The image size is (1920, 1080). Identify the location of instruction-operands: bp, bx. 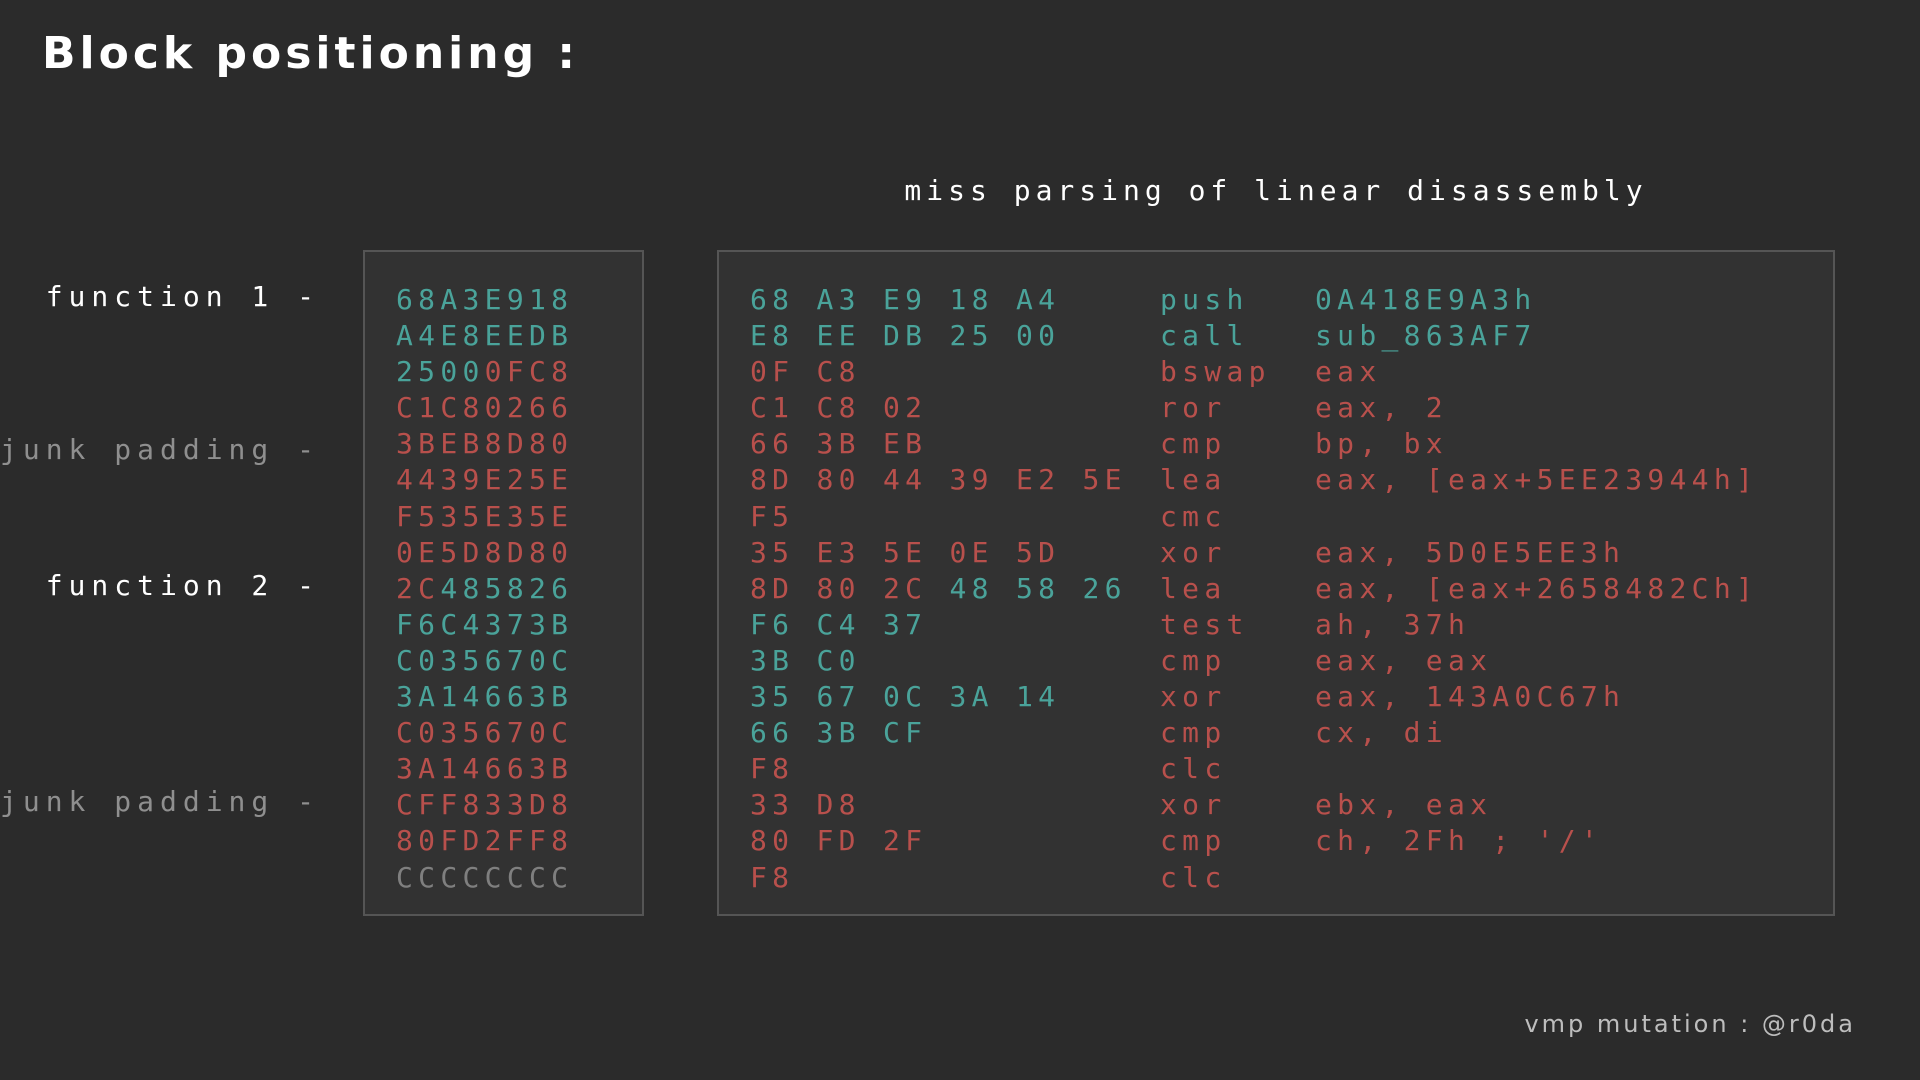
(1381, 444).